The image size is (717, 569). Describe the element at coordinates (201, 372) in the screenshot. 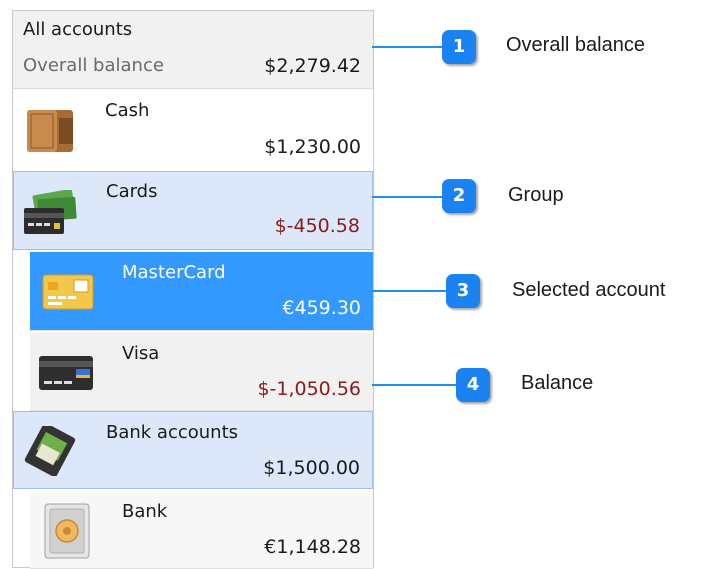

I see `account-item-visa: Visa $-1,050.56` at that location.